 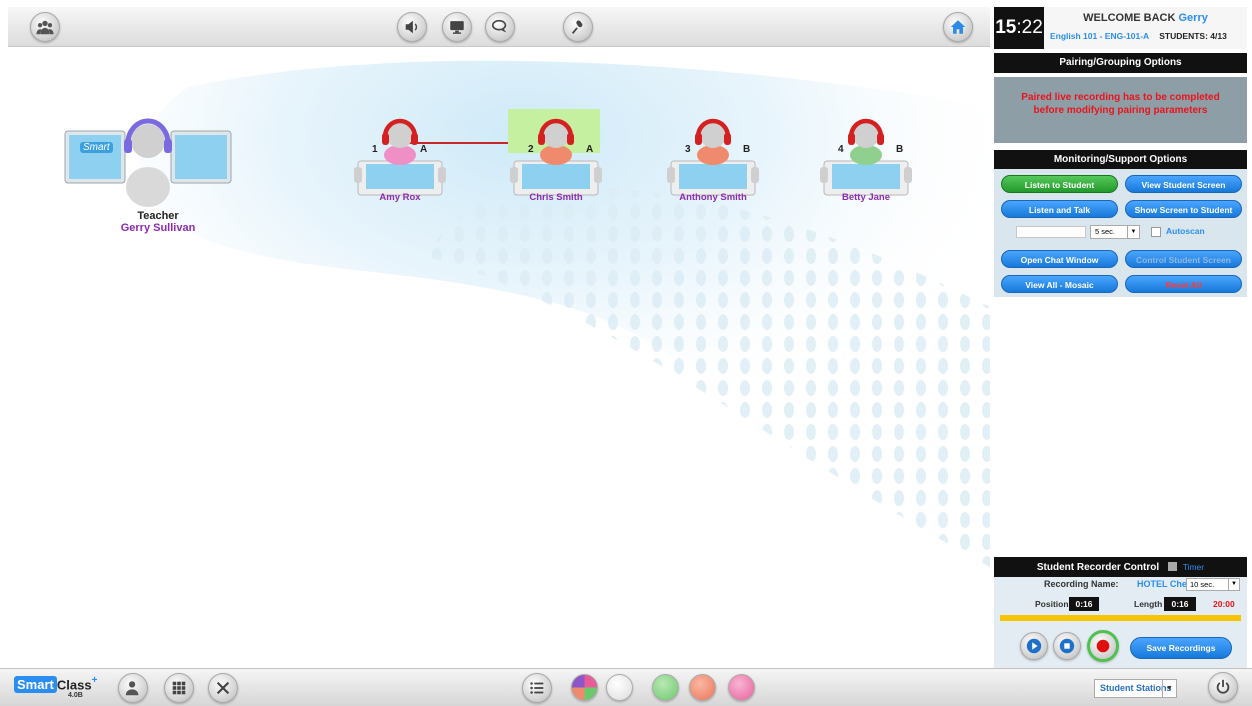 What do you see at coordinates (665, 687) in the screenshot?
I see `group-green-button` at bounding box center [665, 687].